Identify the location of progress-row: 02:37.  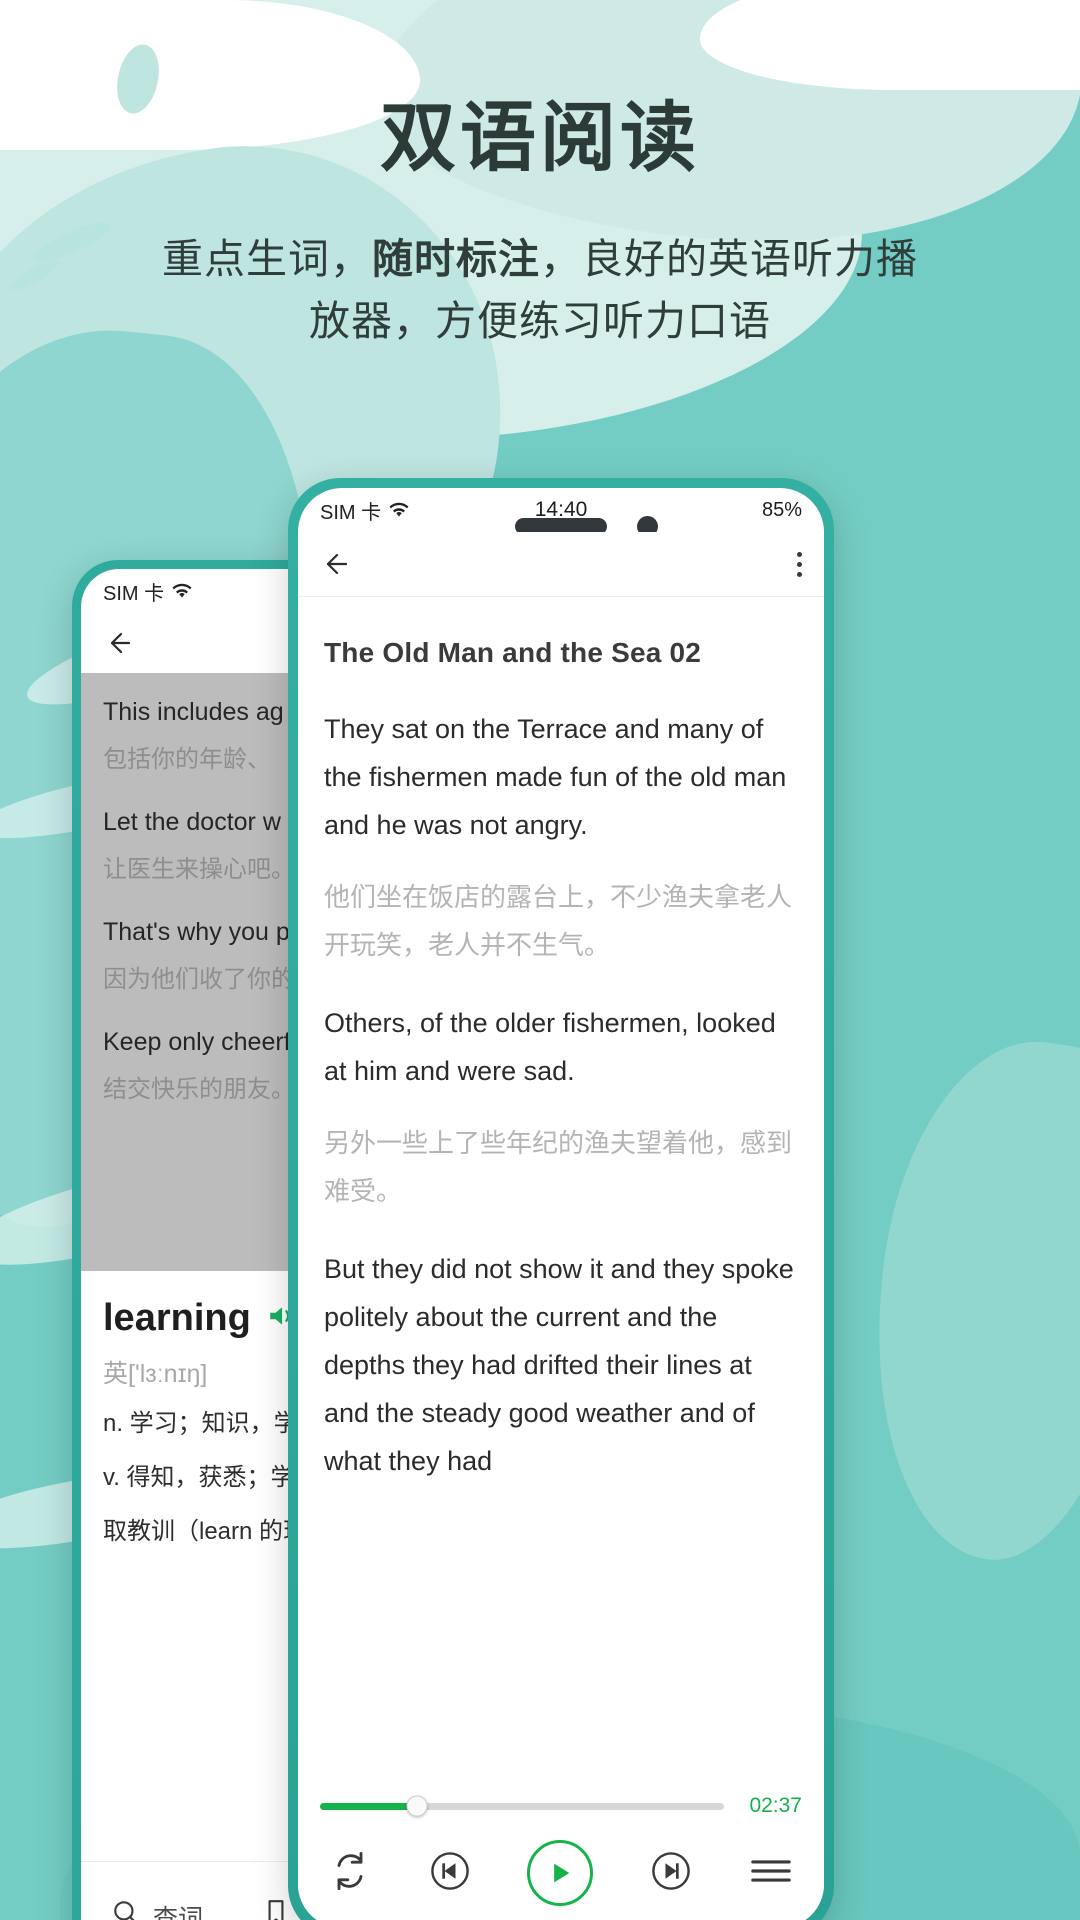
(561, 1798).